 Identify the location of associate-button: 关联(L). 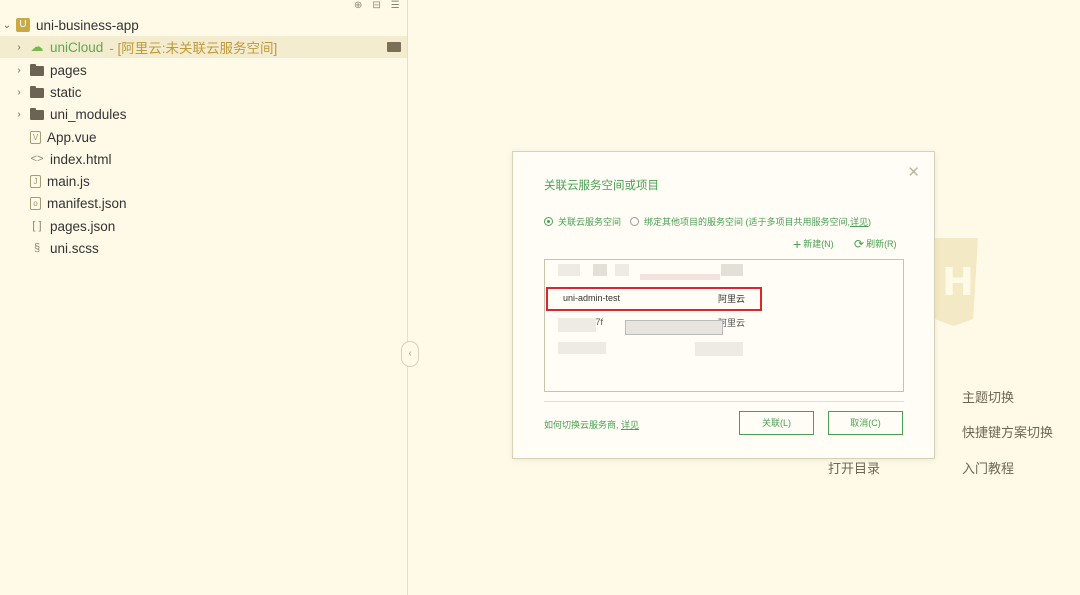
(776, 423).